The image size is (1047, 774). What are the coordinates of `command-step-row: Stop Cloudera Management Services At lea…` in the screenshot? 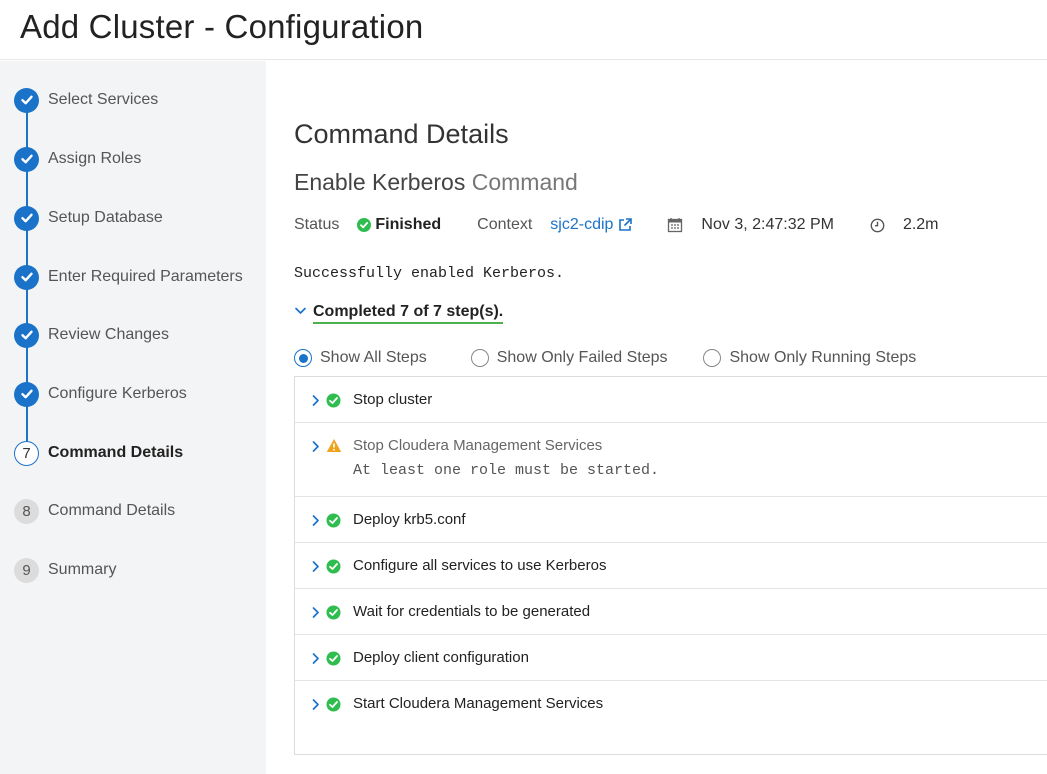 It's located at (671, 460).